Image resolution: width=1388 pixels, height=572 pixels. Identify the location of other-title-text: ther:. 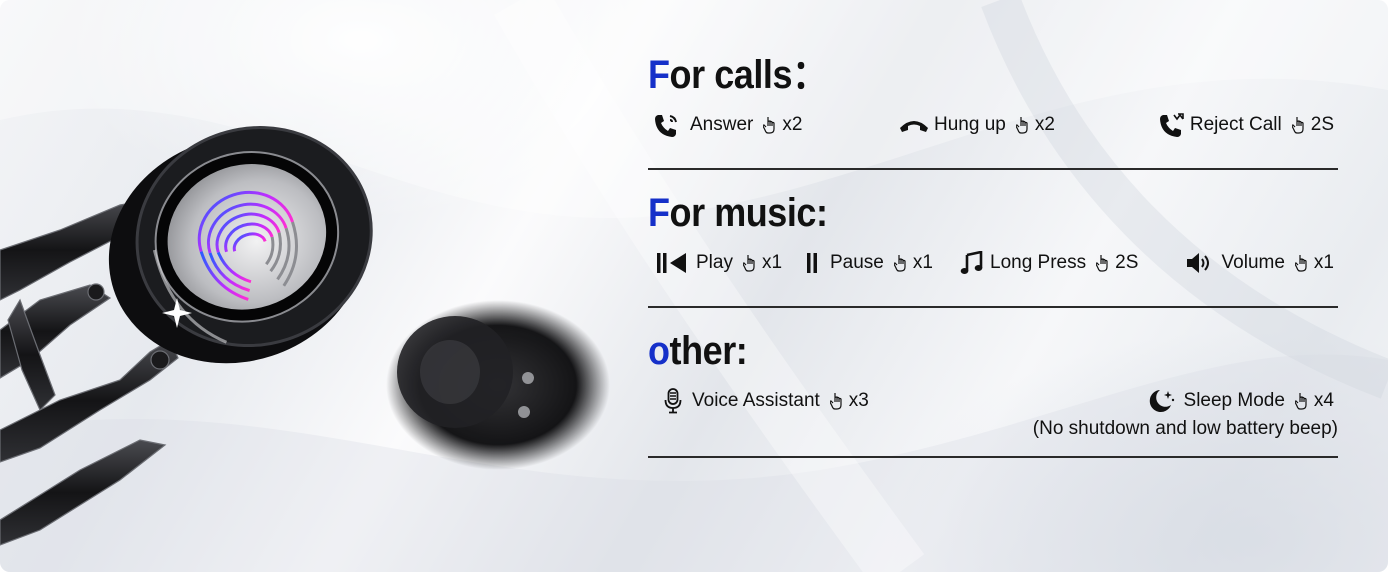
(708, 351).